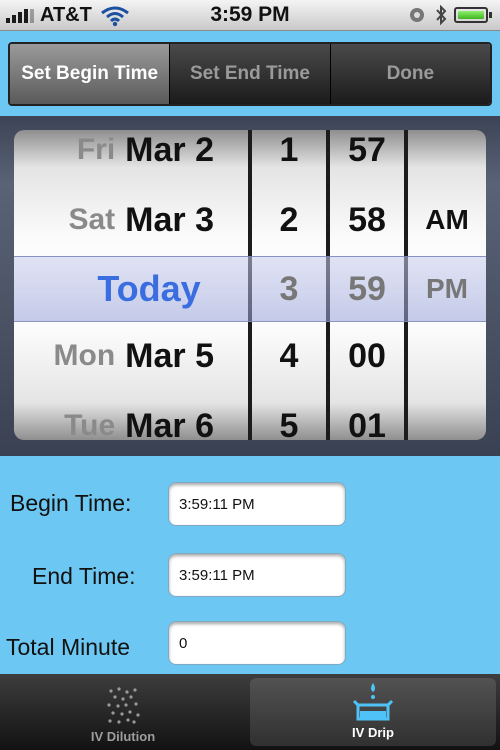 The image size is (500, 750). I want to click on hour-value: 1, so click(289, 149).